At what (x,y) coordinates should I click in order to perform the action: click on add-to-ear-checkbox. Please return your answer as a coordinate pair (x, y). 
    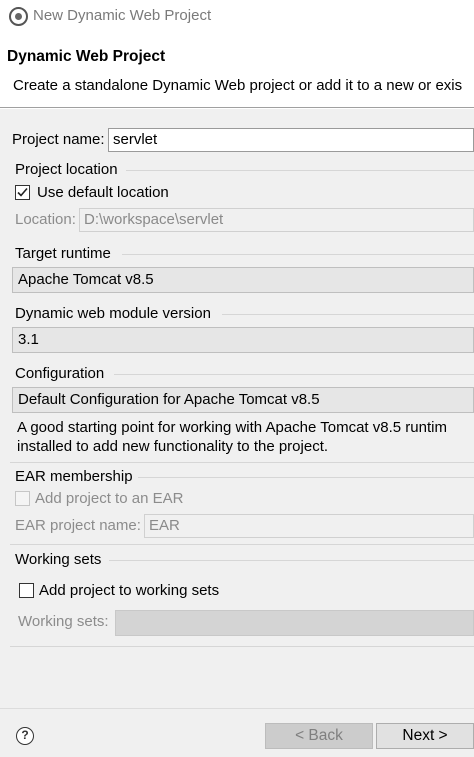
    Looking at the image, I should click on (22, 498).